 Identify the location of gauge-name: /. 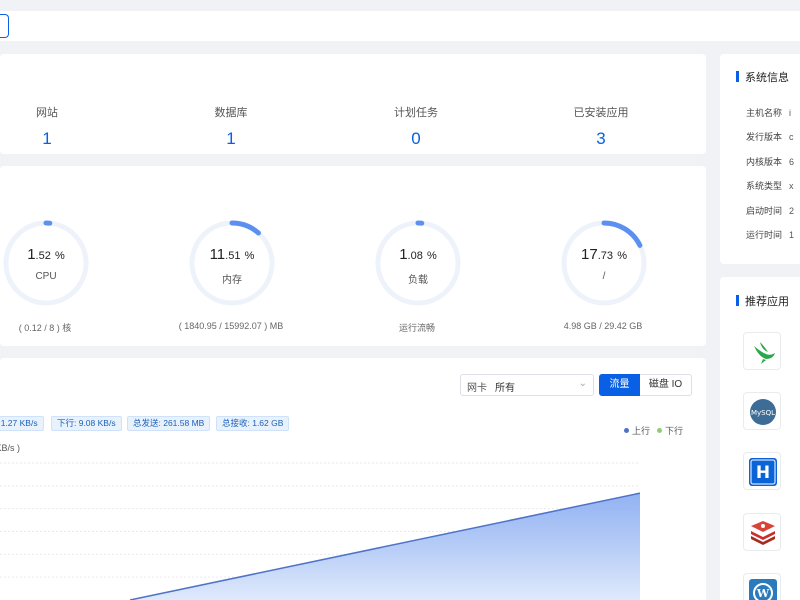
(604, 276).